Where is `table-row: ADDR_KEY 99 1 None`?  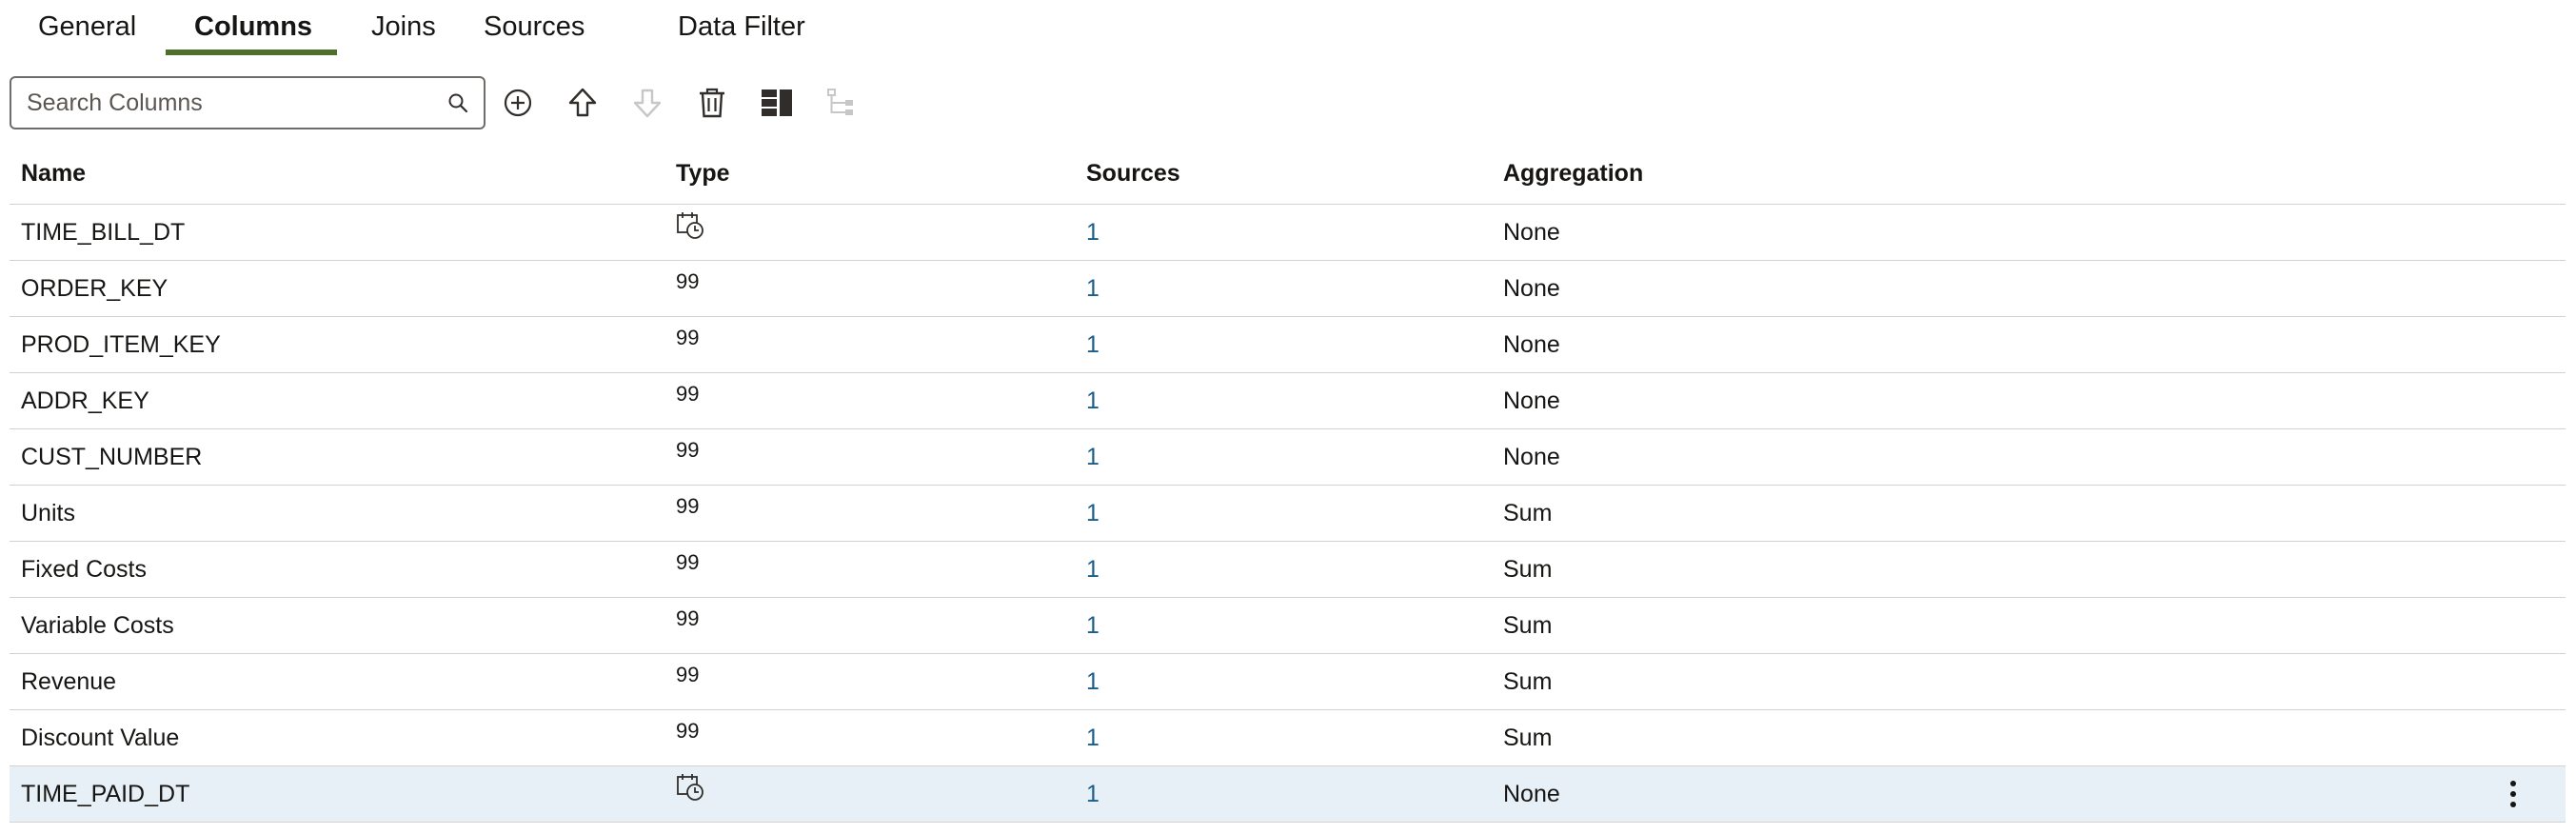
table-row: ADDR_KEY 99 1 None is located at coordinates (1288, 401).